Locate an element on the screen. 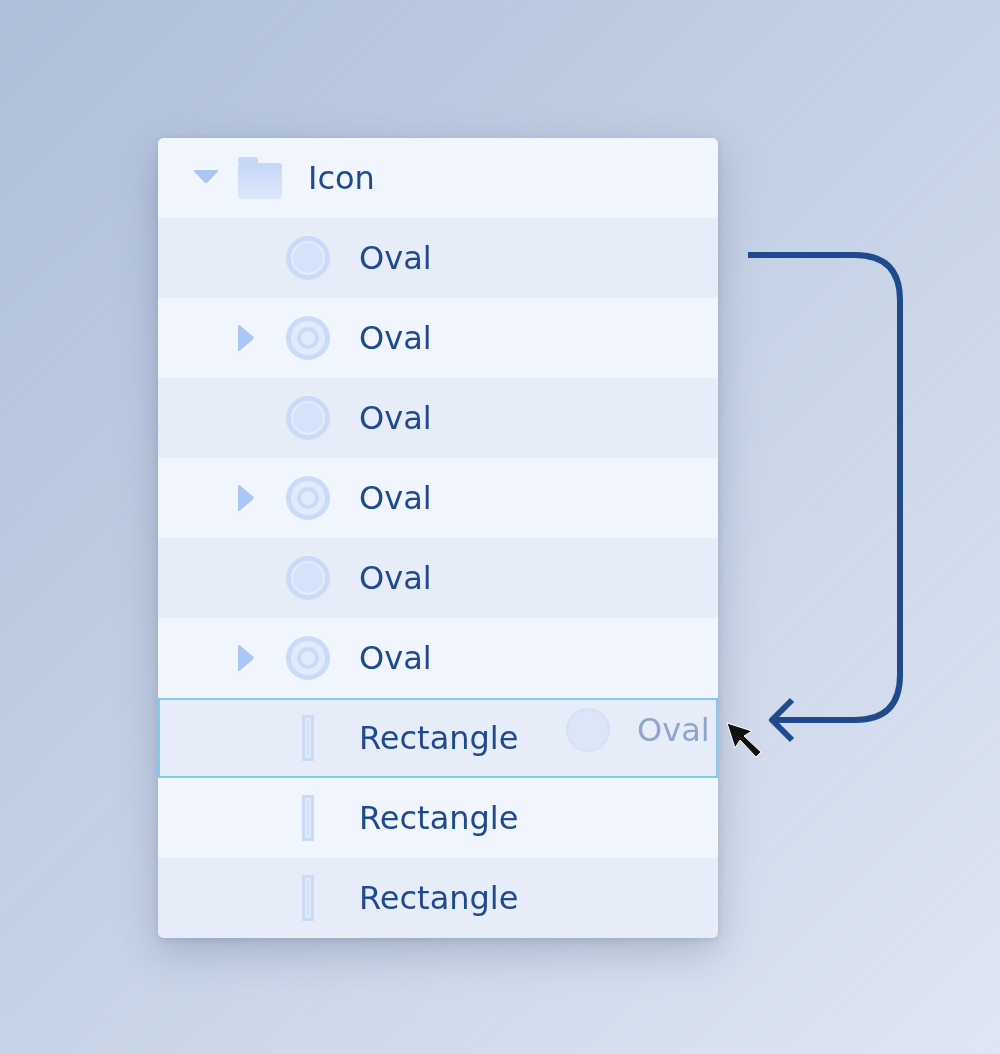 The height and width of the screenshot is (1054, 1000). folder-icon is located at coordinates (260, 178).